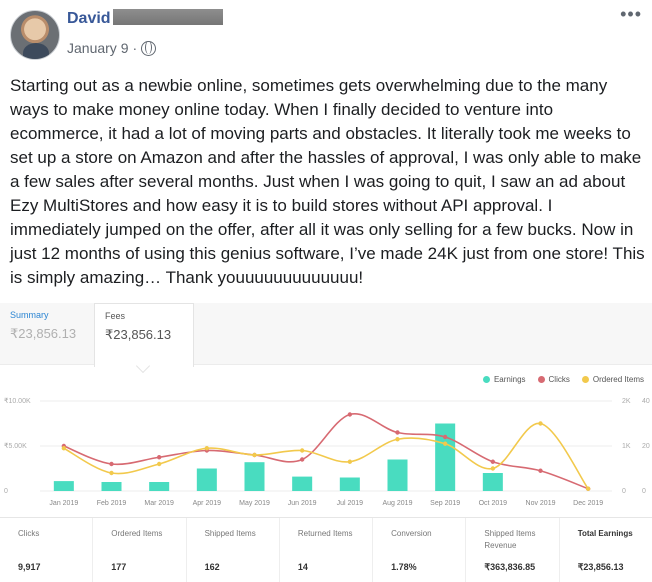  I want to click on x-tick-label: Dec 2019, so click(588, 503).